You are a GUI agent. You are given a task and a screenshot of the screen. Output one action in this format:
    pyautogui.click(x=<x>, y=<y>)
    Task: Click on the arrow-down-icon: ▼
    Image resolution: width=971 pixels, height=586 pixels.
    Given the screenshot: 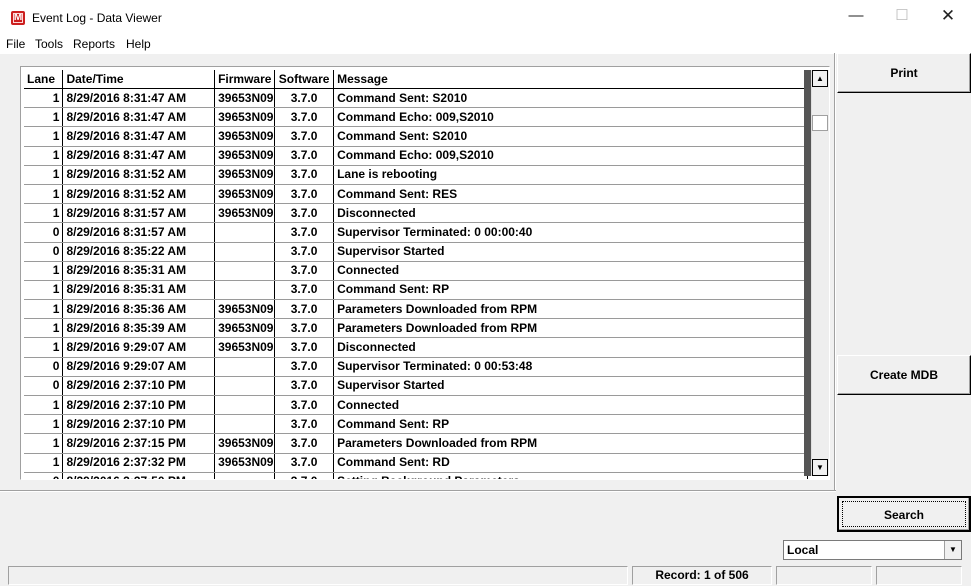 What is the action you would take?
    pyautogui.click(x=820, y=467)
    